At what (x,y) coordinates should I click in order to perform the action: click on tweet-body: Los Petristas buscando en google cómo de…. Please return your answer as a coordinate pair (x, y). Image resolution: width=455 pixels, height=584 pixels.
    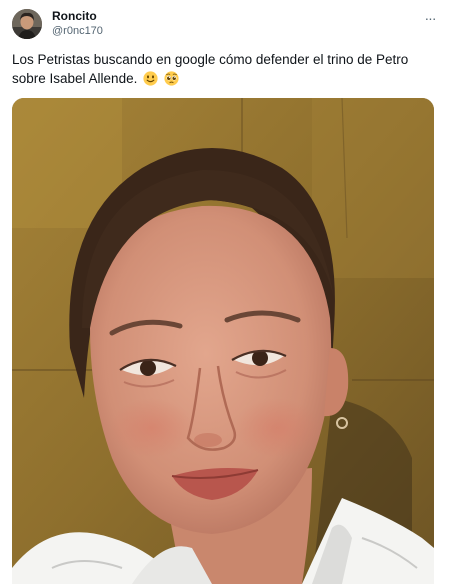
    Looking at the image, I should click on (210, 69).